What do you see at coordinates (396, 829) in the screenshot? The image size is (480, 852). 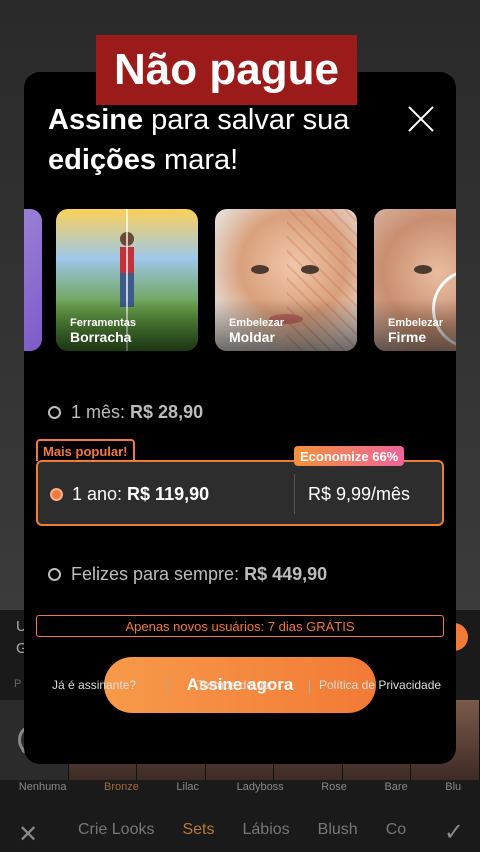 I see `tab-co: Co` at bounding box center [396, 829].